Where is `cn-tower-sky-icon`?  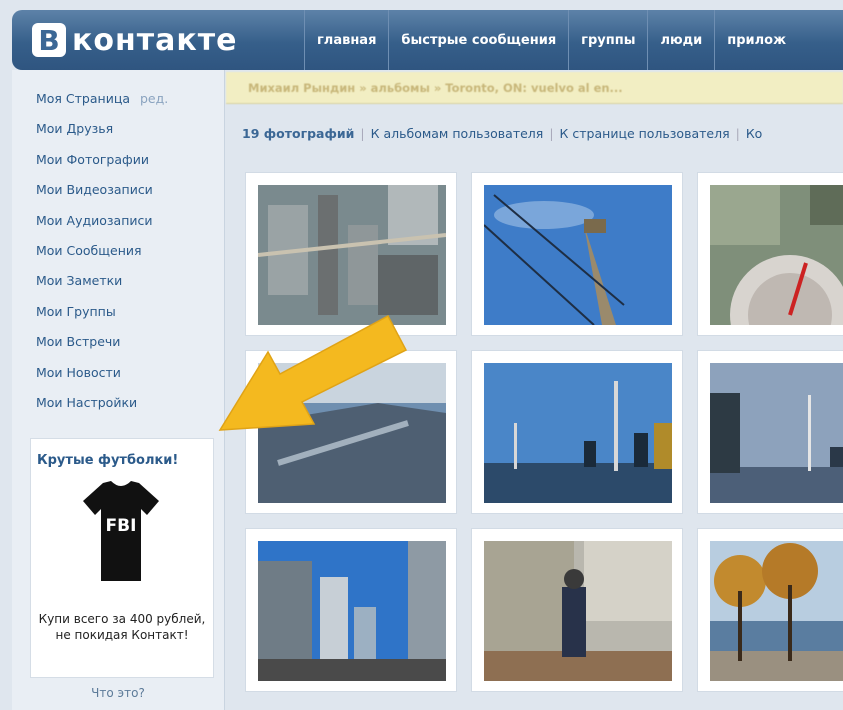
cn-tower-sky-icon is located at coordinates (578, 255).